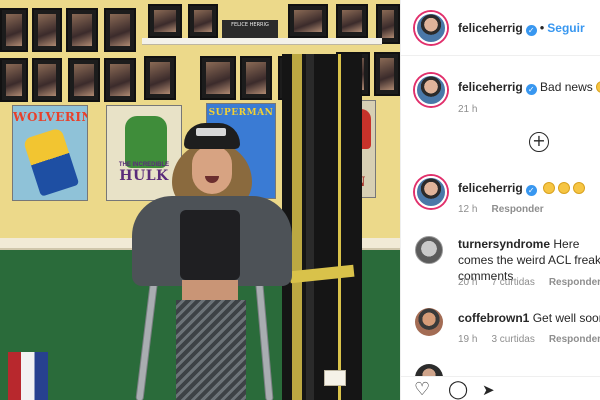 The width and height of the screenshot is (600, 400). I want to click on comment-text-line: feliceherrig ✓, so click(529, 188).